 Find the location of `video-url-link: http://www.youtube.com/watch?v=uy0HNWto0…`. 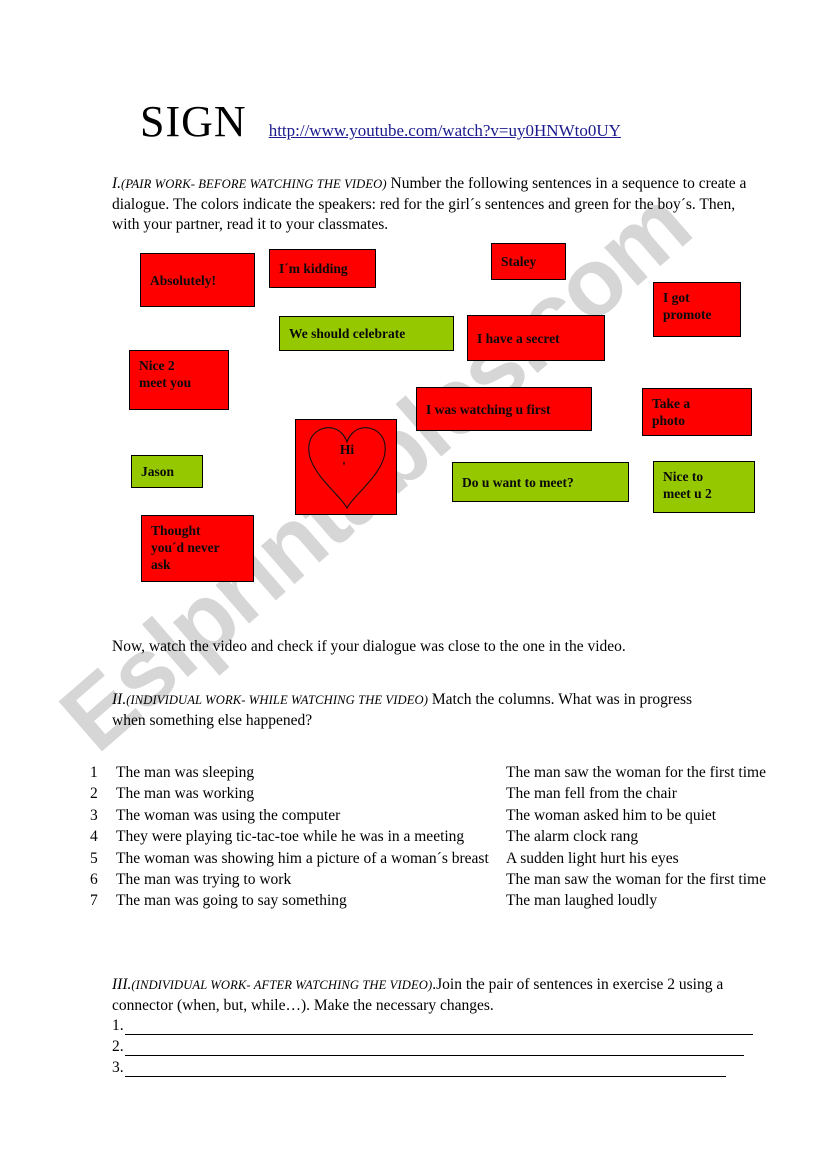

video-url-link: http://www.youtube.com/watch?v=uy0HNWto0… is located at coordinates (445, 131).